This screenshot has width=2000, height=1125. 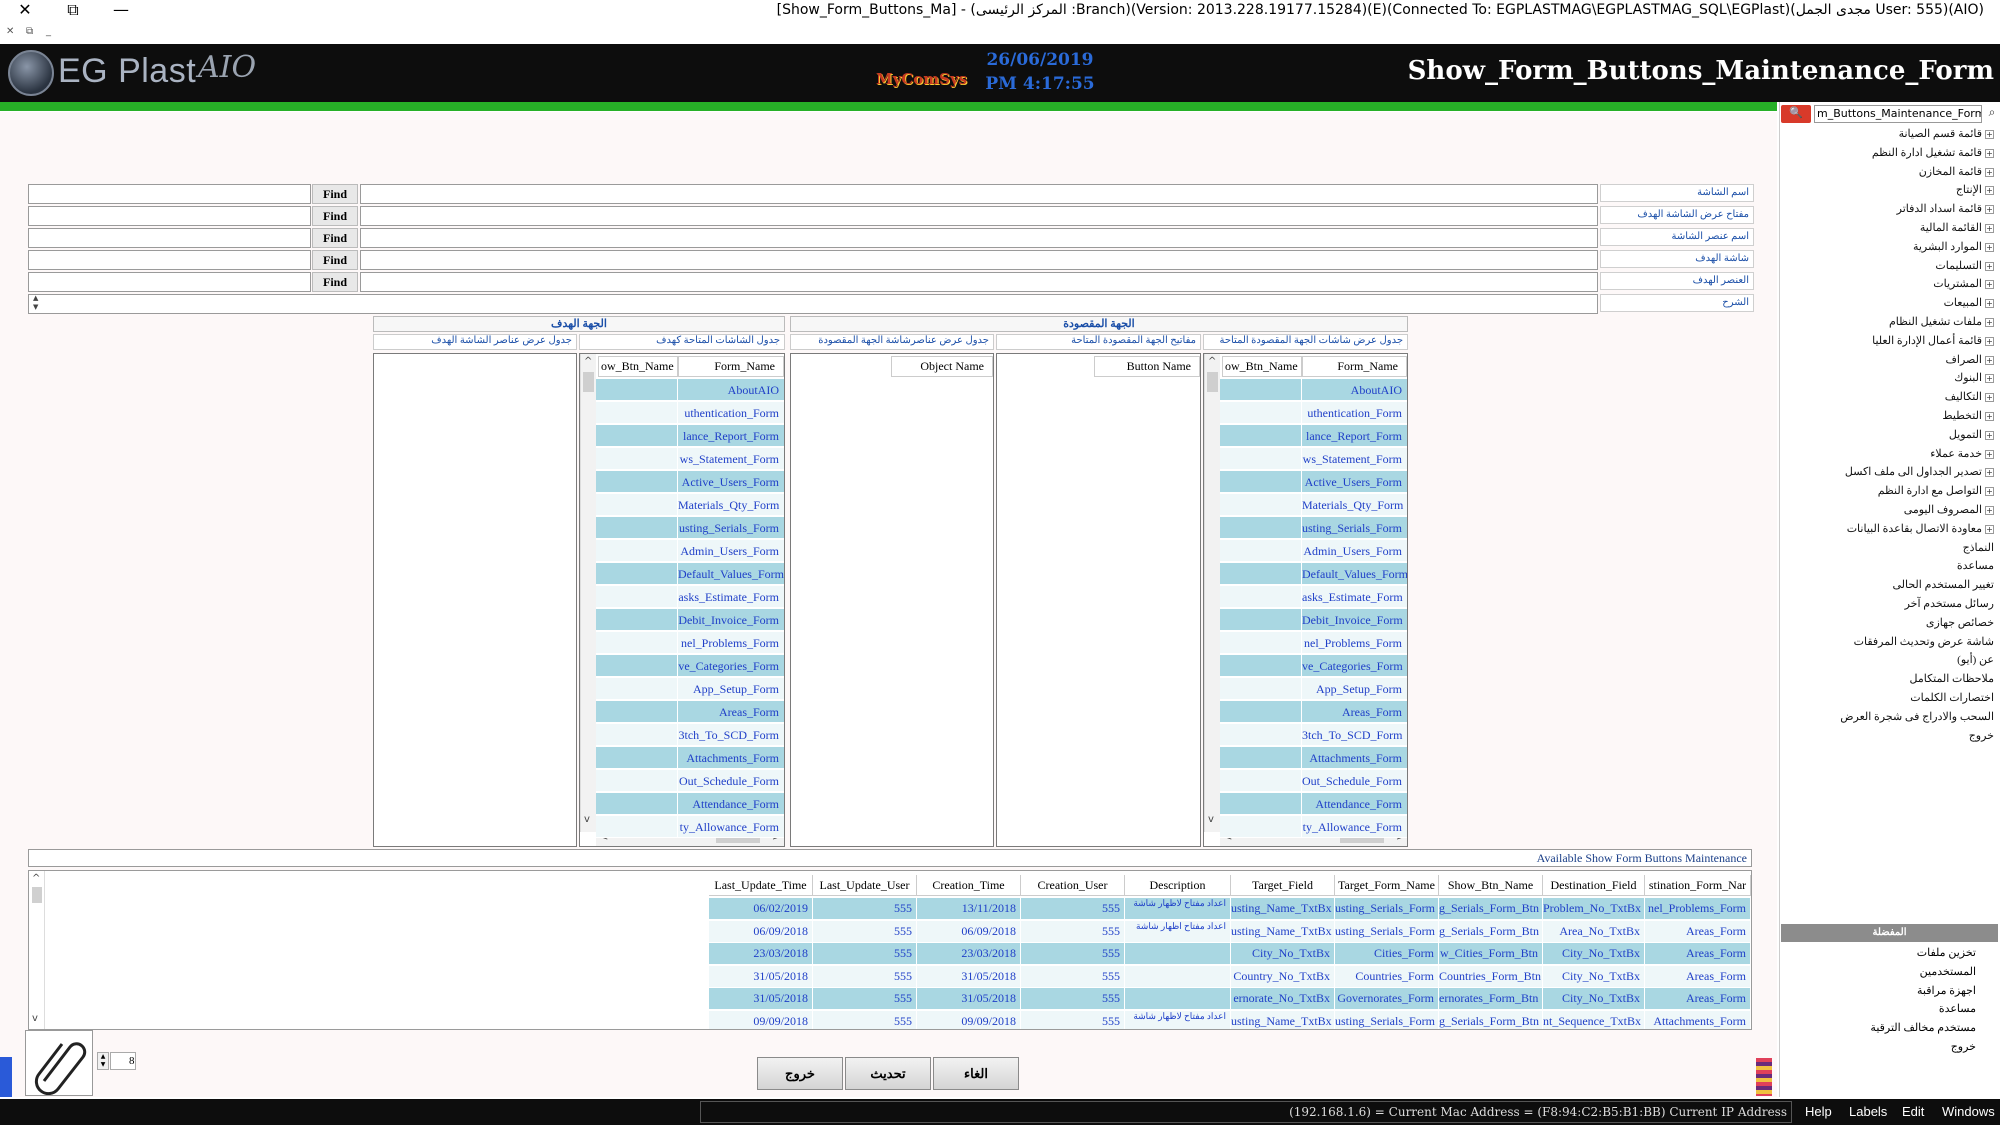 I want to click on table-col-header: Destination_Field, so click(x=1594, y=885).